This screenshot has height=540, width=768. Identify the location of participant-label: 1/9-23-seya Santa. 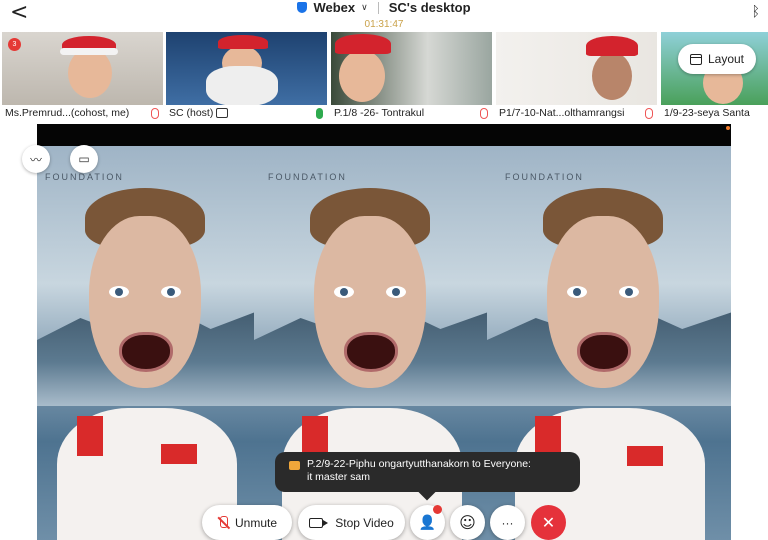
(714, 113).